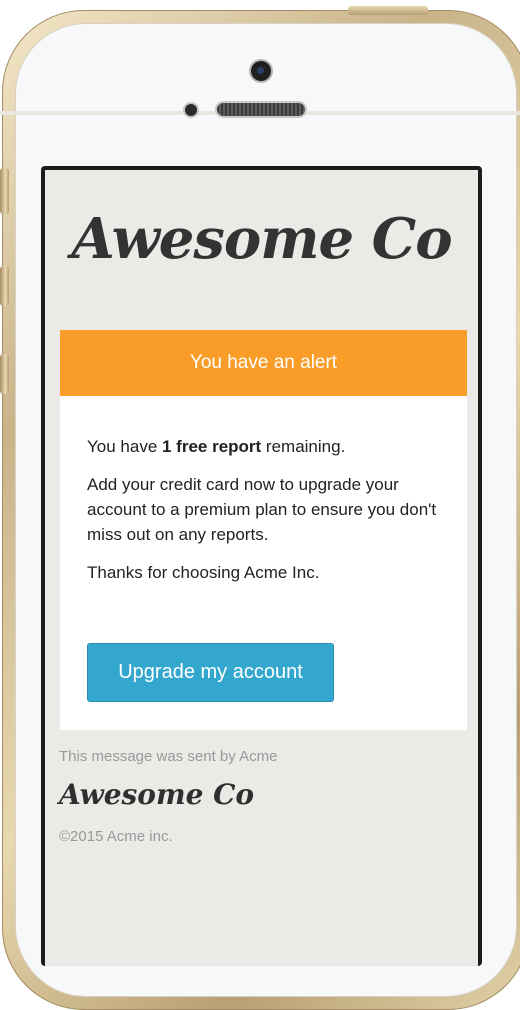  What do you see at coordinates (124, 446) in the screenshot?
I see `free-report-prefix: You have` at bounding box center [124, 446].